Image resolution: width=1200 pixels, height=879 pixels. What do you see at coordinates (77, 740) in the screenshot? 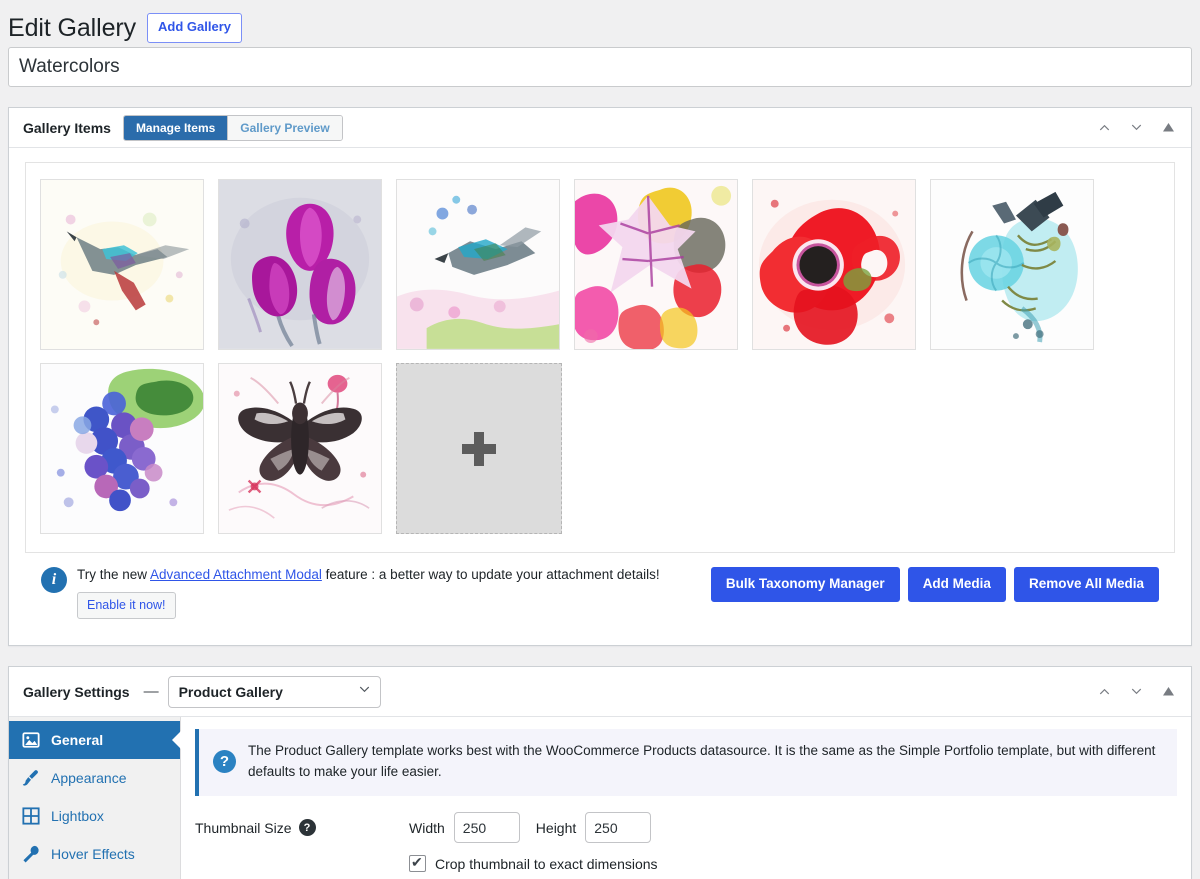
I see `sidebar-item-label: General` at bounding box center [77, 740].